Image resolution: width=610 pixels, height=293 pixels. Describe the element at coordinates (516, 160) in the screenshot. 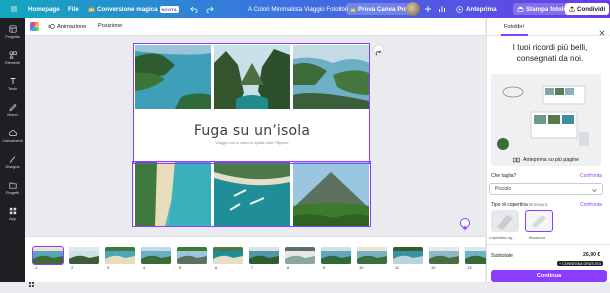

I see `book-icon` at that location.